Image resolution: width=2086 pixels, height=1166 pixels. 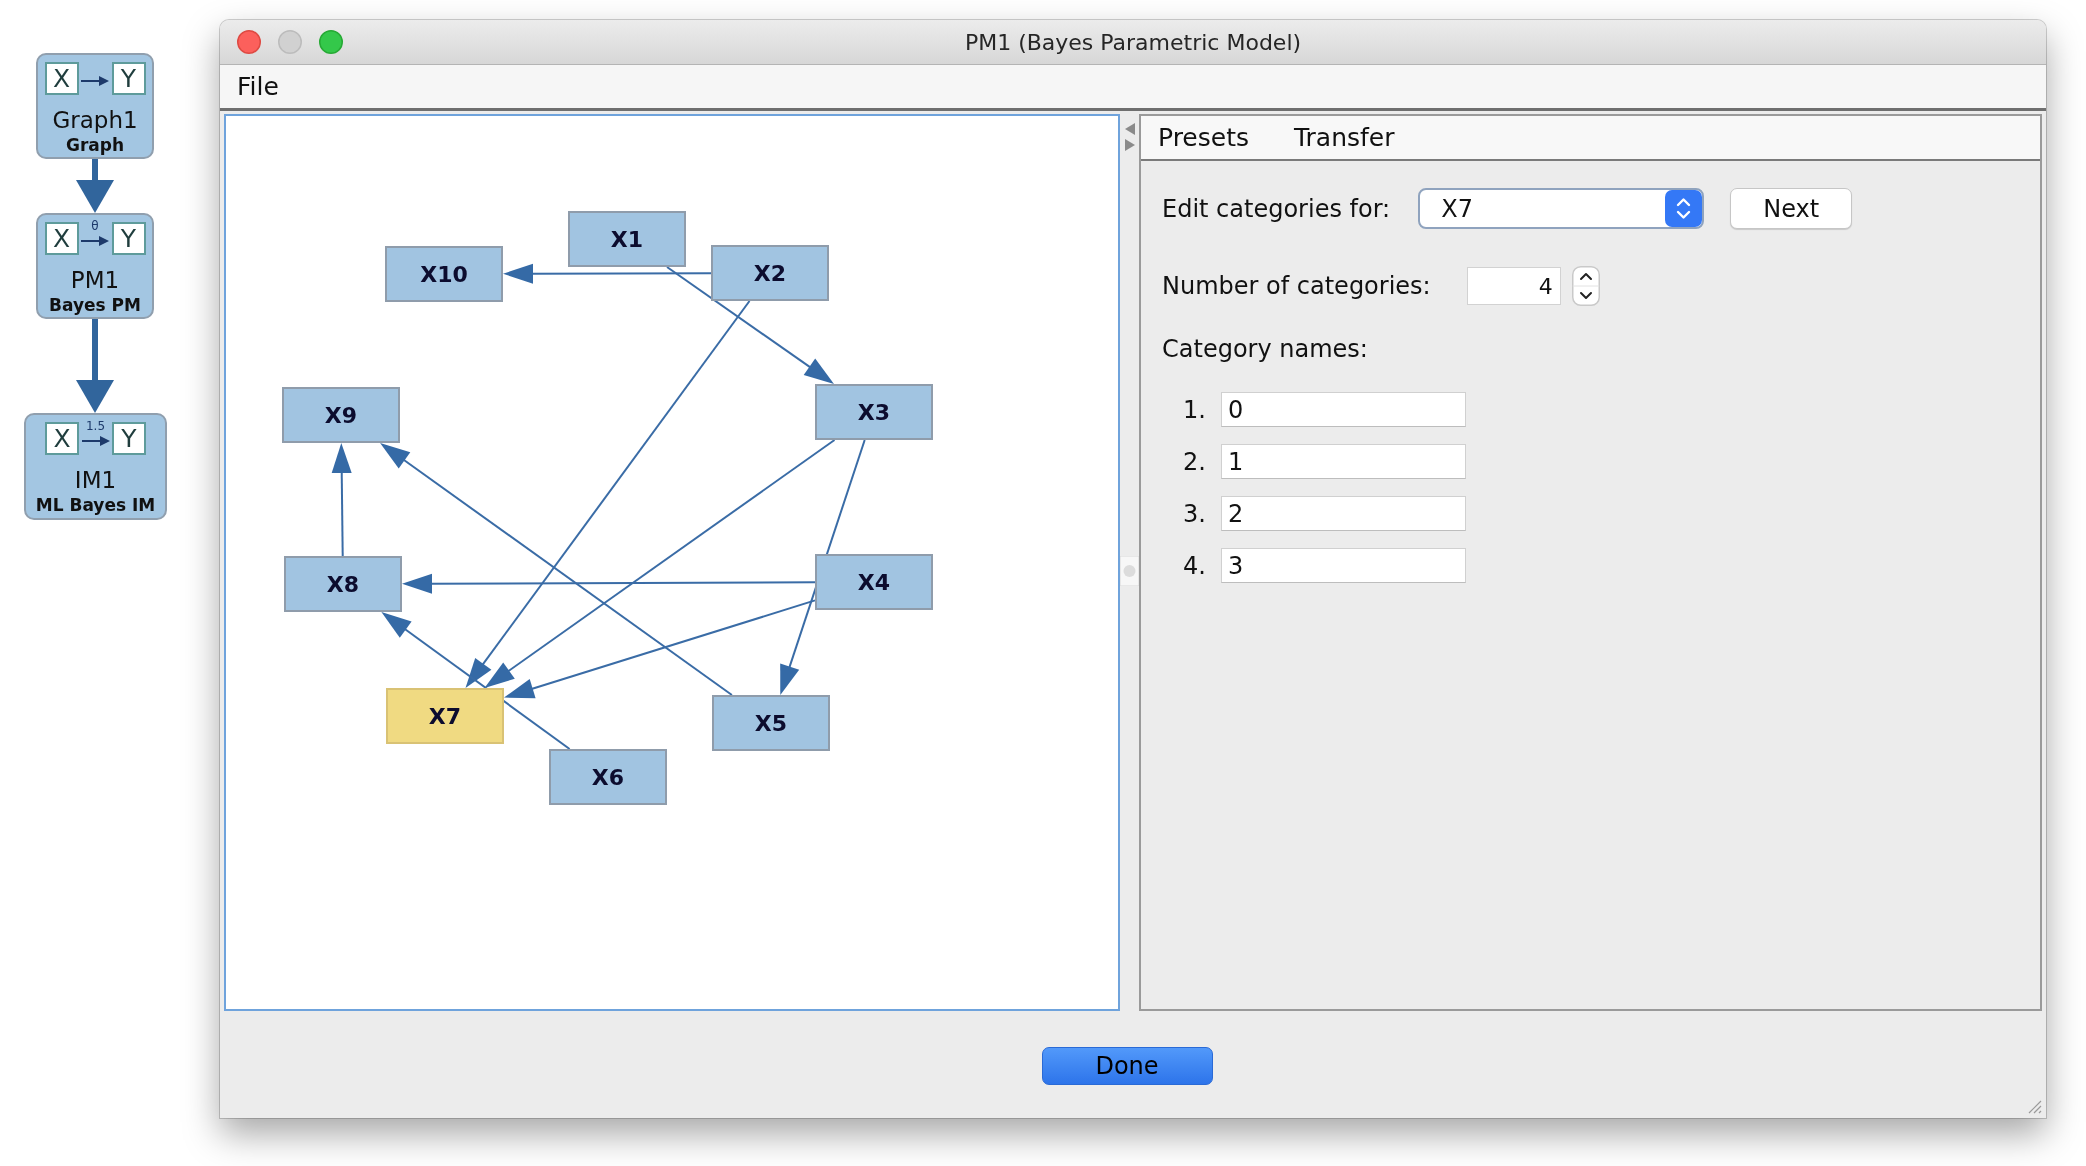 What do you see at coordinates (1791, 208) in the screenshot?
I see `next-button: Next` at bounding box center [1791, 208].